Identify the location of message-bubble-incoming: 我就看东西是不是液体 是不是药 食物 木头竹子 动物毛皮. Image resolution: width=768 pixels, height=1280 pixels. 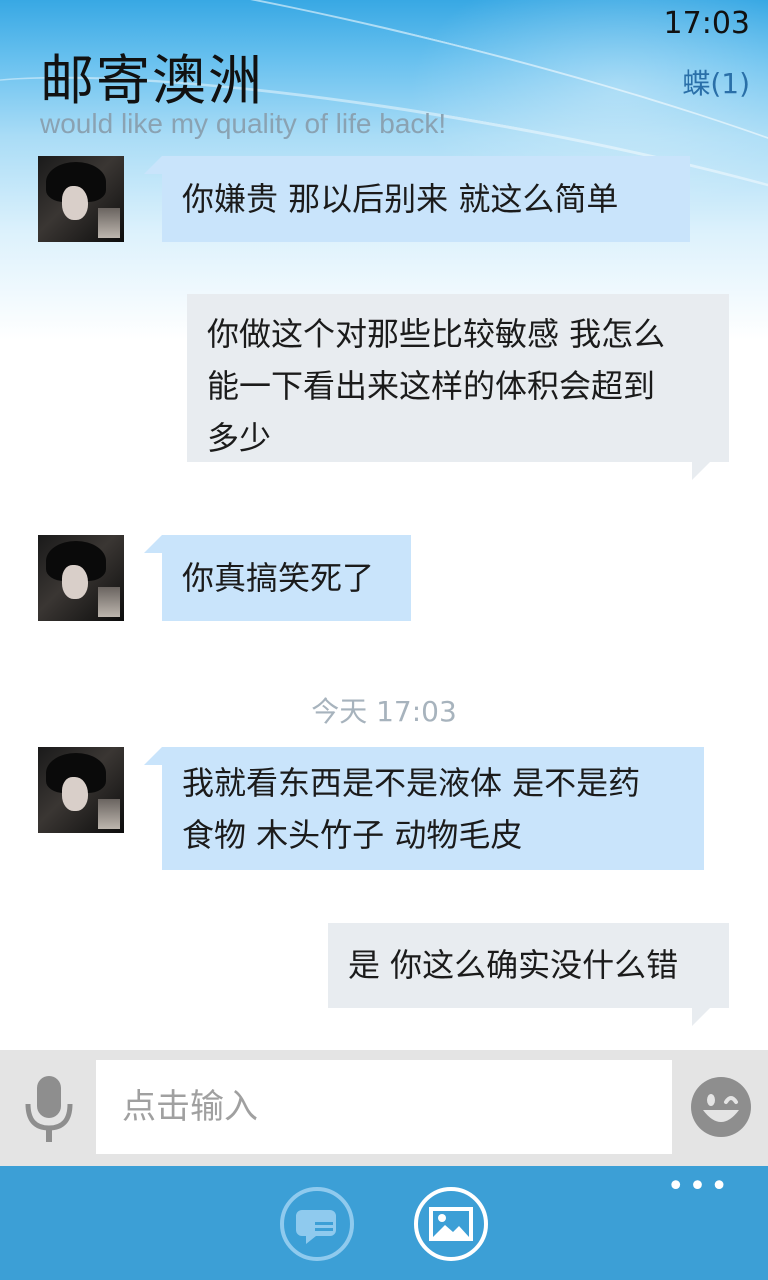
(433, 808).